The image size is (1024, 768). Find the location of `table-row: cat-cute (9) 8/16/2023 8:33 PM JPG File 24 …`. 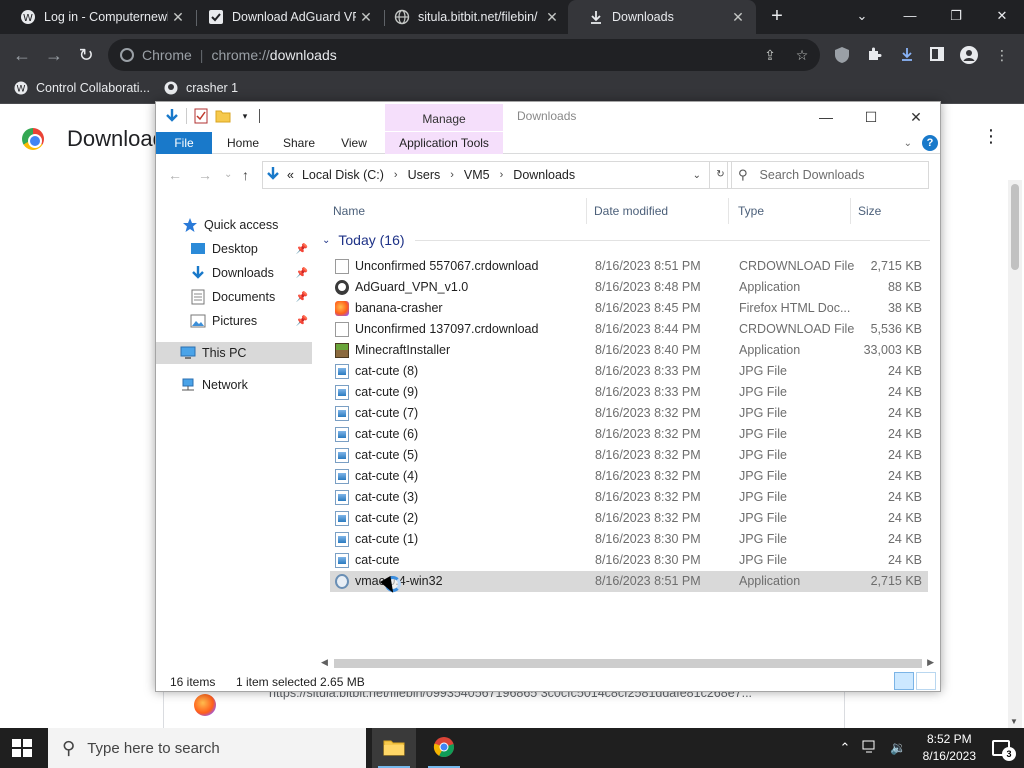

table-row: cat-cute (9) 8/16/2023 8:33 PM JPG File 24 … is located at coordinates (629, 392).